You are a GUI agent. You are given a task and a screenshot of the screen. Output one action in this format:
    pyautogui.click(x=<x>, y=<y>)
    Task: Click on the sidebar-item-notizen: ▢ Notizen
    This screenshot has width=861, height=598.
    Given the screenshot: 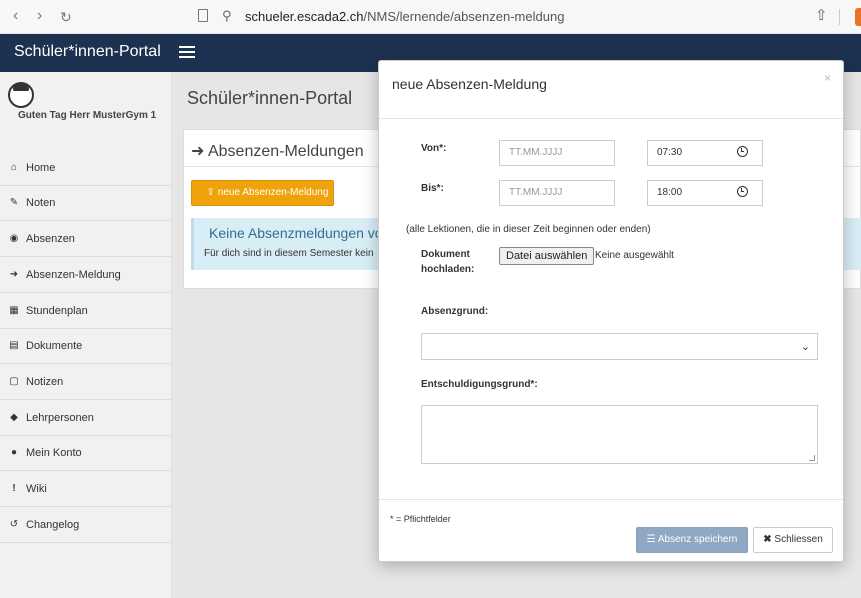 What is the action you would take?
    pyautogui.click(x=86, y=382)
    